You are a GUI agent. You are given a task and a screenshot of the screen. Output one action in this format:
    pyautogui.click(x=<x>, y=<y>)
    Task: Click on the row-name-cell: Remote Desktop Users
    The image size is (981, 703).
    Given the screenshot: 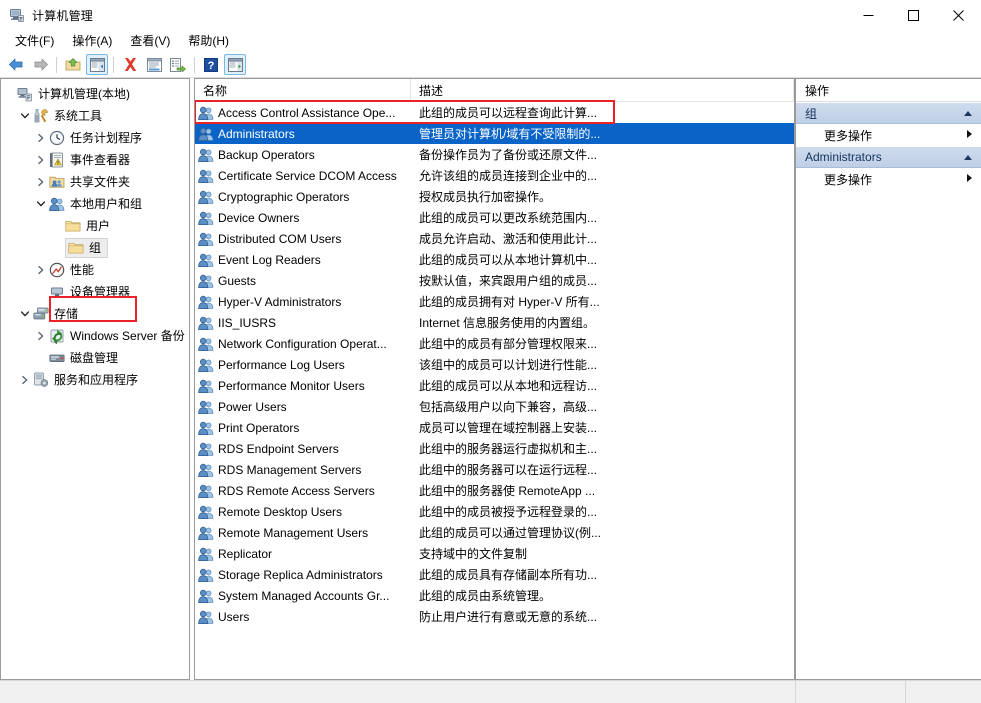 What is the action you would take?
    pyautogui.click(x=303, y=512)
    